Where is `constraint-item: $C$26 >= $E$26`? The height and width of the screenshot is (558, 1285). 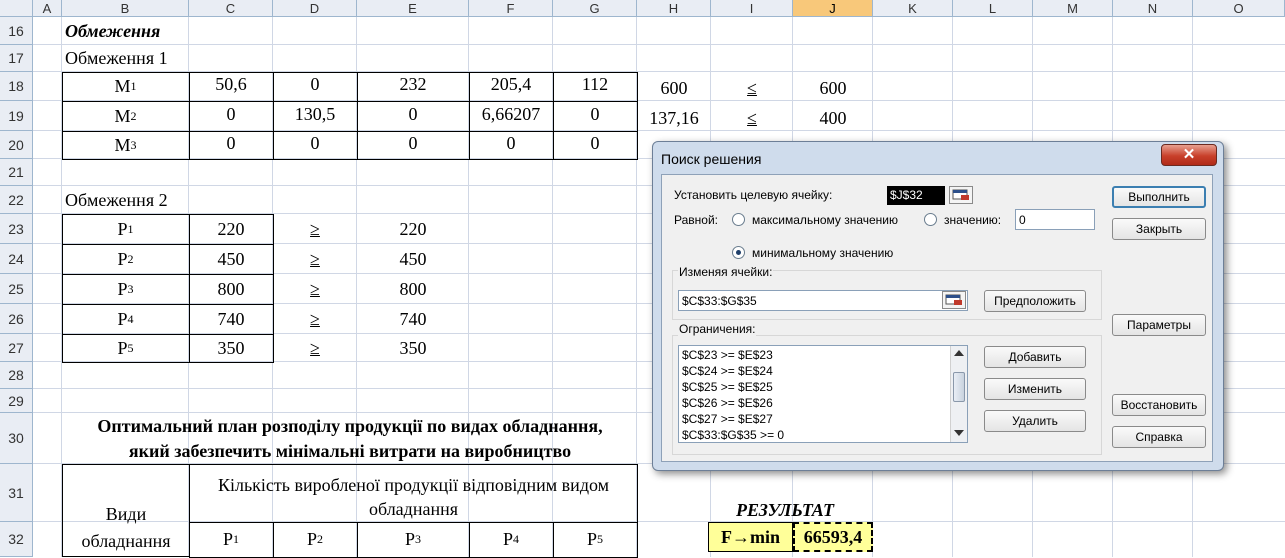 constraint-item: $C$26 >= $E$26 is located at coordinates (727, 403).